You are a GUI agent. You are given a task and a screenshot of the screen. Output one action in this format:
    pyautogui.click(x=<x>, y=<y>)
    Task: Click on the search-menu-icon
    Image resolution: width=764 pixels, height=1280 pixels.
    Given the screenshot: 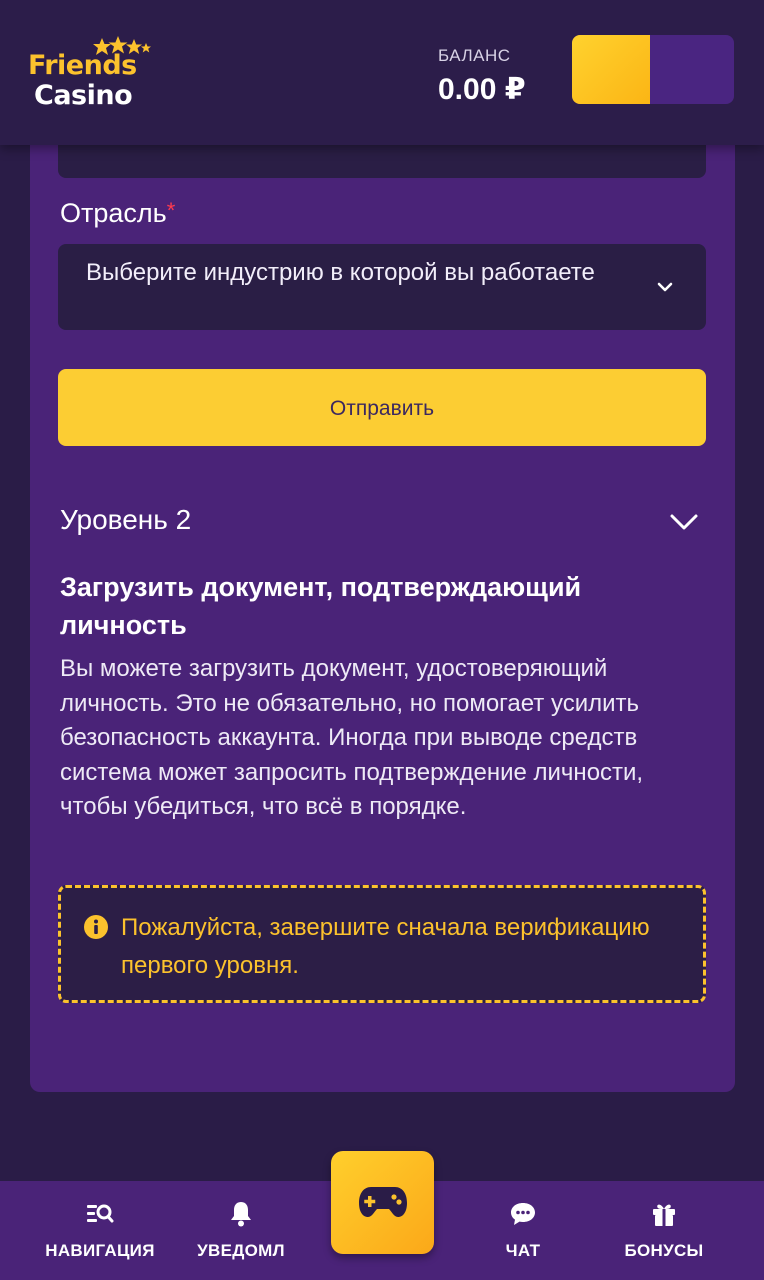 What is the action you would take?
    pyautogui.click(x=100, y=1213)
    